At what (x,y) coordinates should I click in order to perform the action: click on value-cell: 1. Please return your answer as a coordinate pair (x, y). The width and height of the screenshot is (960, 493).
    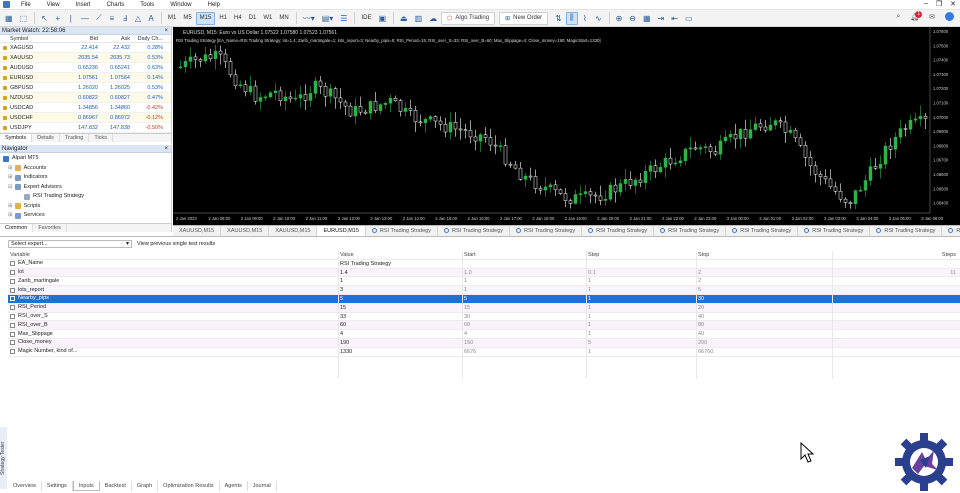
    Looking at the image, I should click on (400, 281).